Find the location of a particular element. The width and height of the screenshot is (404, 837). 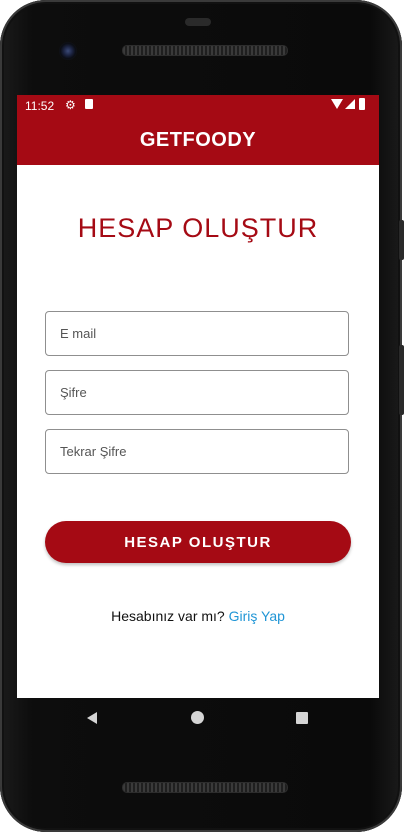

page-title: HESAP OLUŞTUR is located at coordinates (198, 228).